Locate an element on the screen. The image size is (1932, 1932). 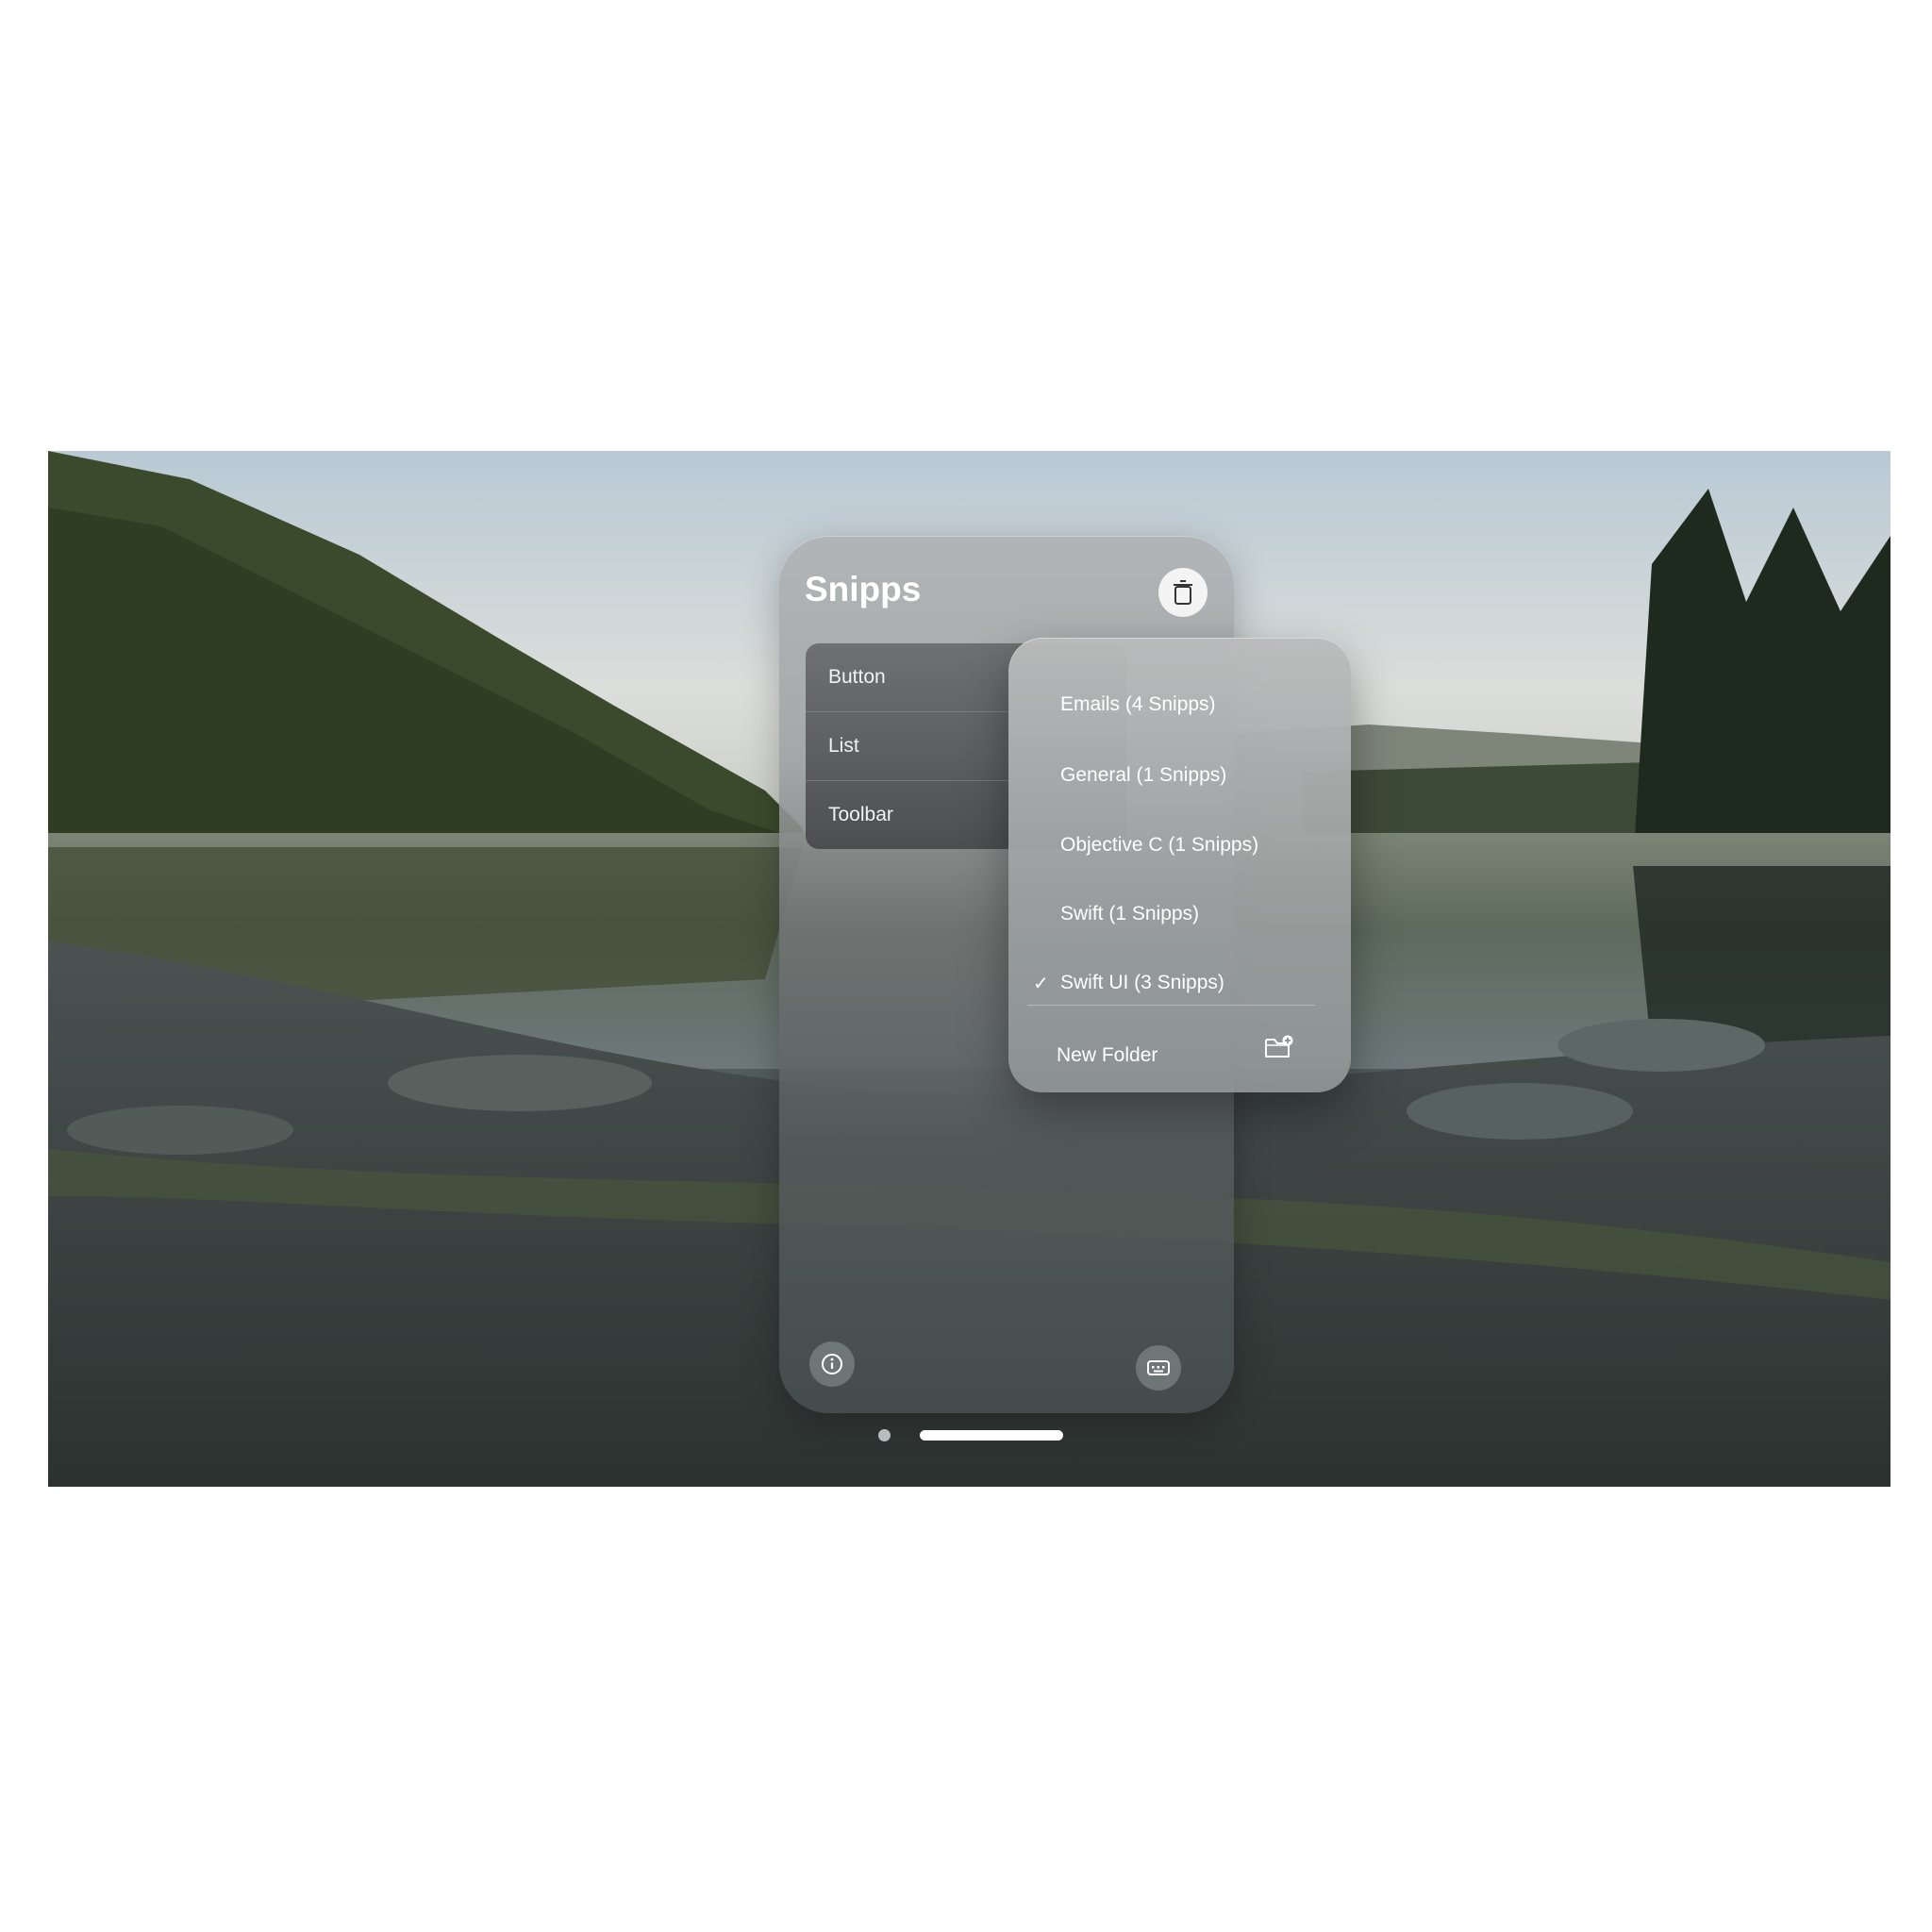
window-title: Snipps is located at coordinates (864, 589).